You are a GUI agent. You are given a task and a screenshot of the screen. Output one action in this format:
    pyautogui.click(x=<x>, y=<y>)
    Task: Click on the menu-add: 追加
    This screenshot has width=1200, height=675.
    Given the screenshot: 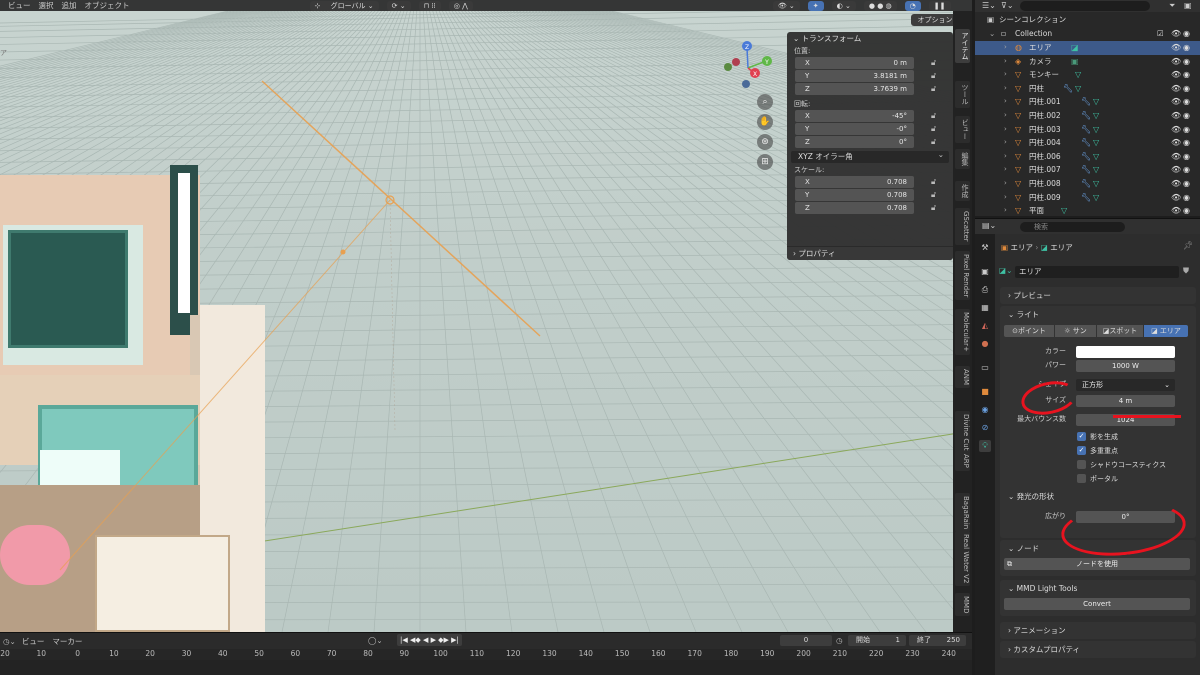 What is the action you would take?
    pyautogui.click(x=69, y=5)
    